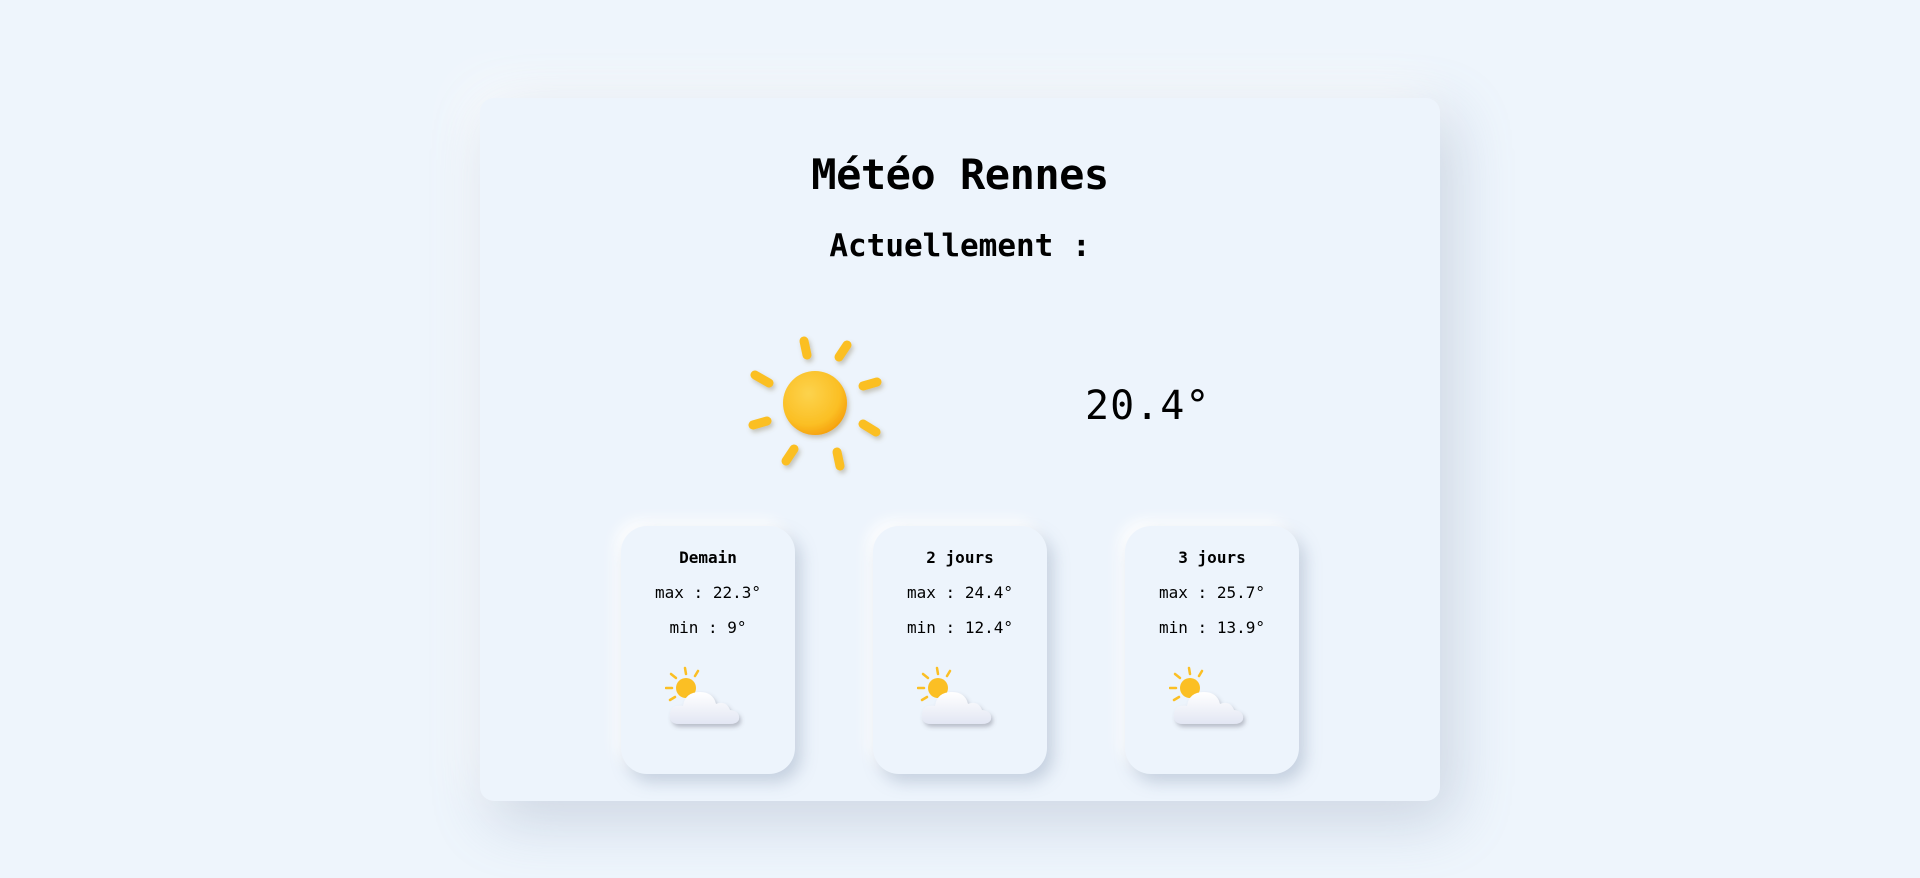 The width and height of the screenshot is (1920, 878). Describe the element at coordinates (960, 627) in the screenshot. I see `forecast-min: min : 12.4°` at that location.